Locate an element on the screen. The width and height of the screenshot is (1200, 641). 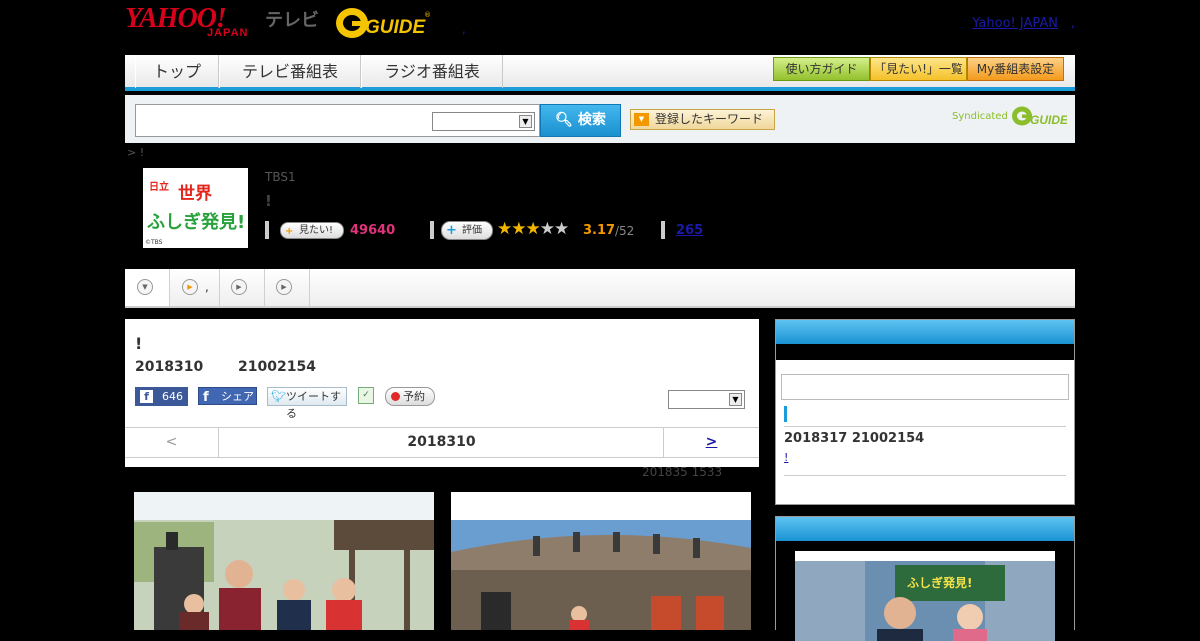
mixi-check-icon: ✓ is located at coordinates (366, 395).